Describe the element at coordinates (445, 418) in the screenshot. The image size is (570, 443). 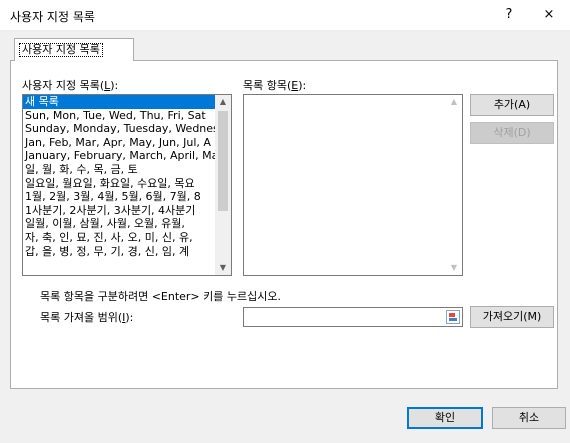
I see `ok-button: 확인` at that location.